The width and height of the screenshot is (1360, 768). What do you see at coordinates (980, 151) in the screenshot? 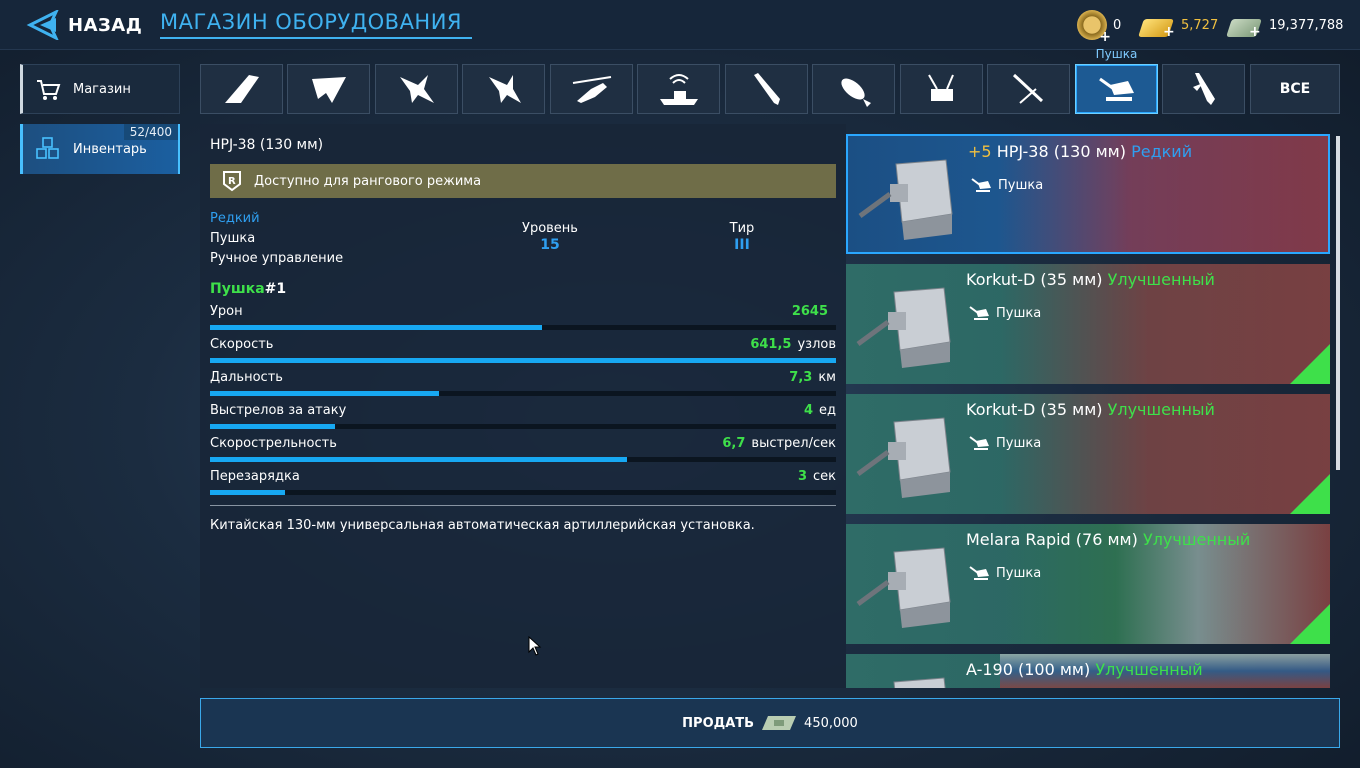
I see `upgrade-level: +5` at bounding box center [980, 151].